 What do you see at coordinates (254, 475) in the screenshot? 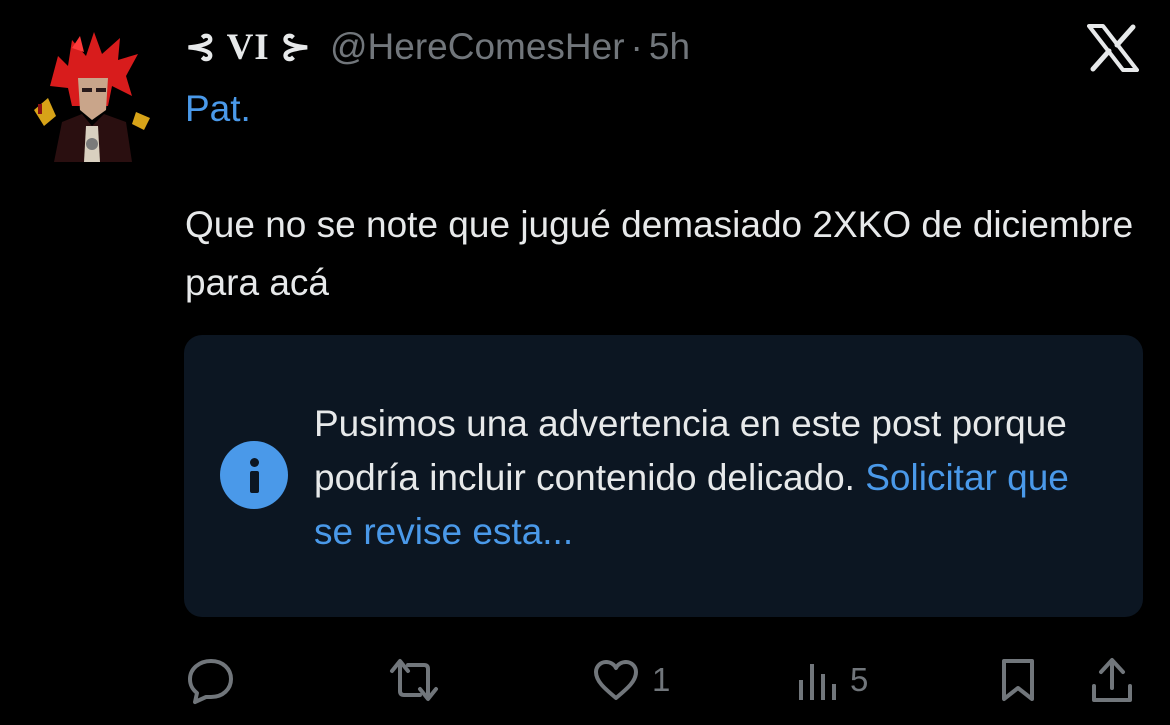
I see `info-icon` at bounding box center [254, 475].